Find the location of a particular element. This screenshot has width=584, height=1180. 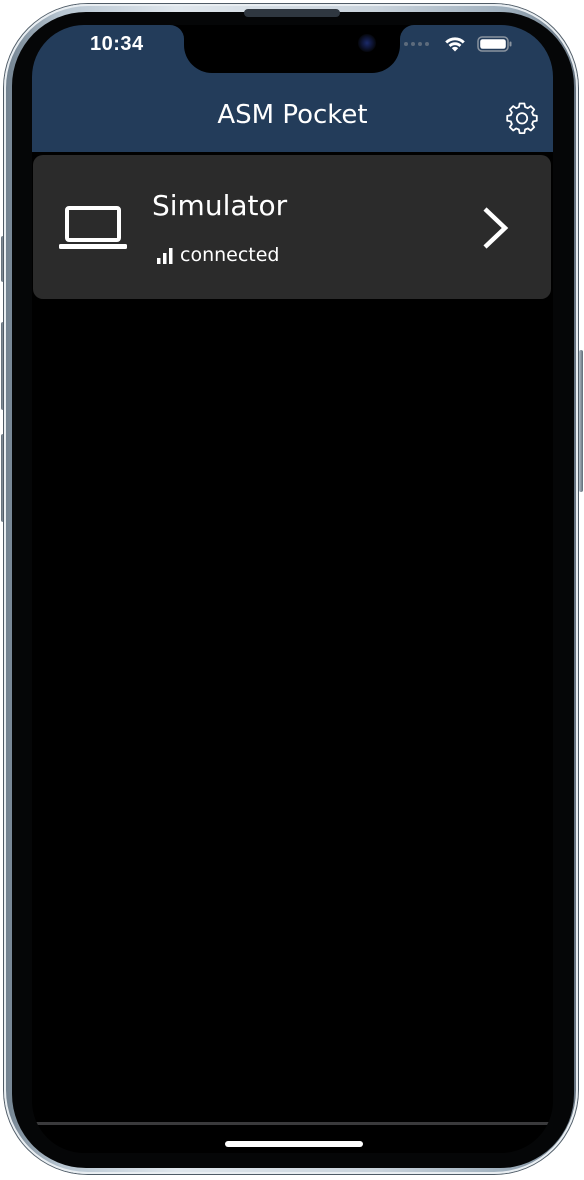

wifi-icon is located at coordinates (455, 44).